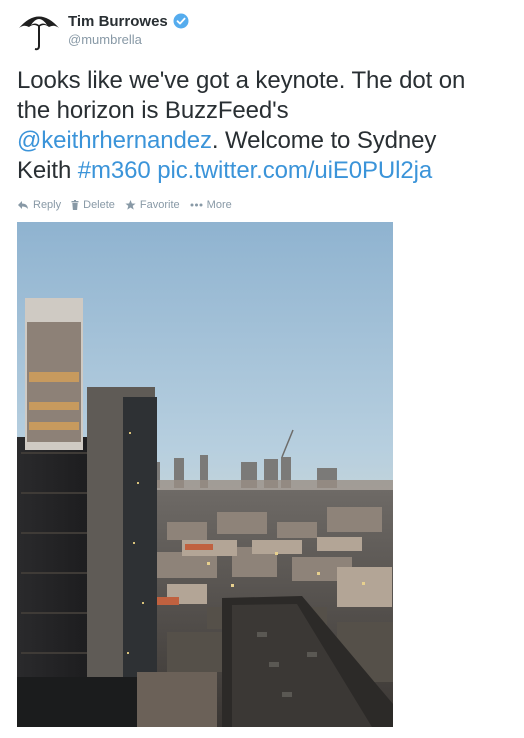 This screenshot has width=524, height=738. What do you see at coordinates (181, 21) in the screenshot?
I see `verified-badge-icon` at bounding box center [181, 21].